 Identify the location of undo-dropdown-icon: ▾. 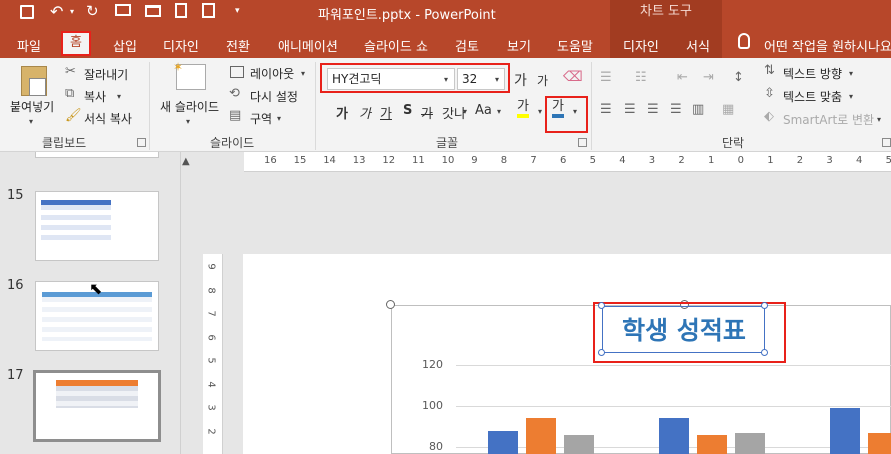
(72, 11).